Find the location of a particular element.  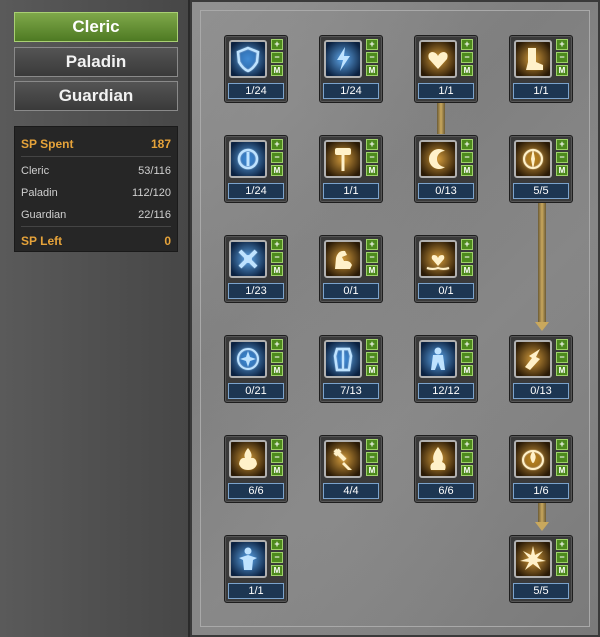

rising-flame-icon is located at coordinates (438, 459).